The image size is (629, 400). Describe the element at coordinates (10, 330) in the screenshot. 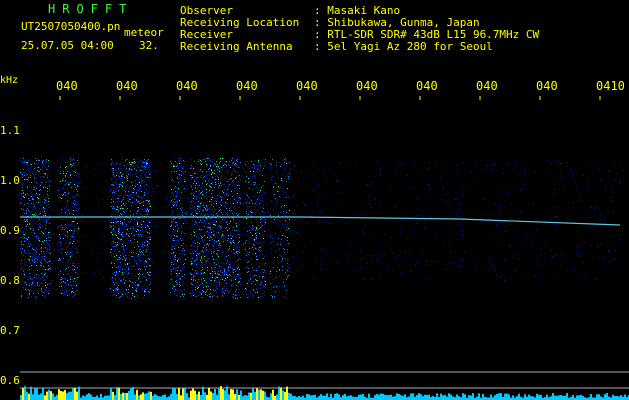

I see `y-tick: 0.7` at that location.